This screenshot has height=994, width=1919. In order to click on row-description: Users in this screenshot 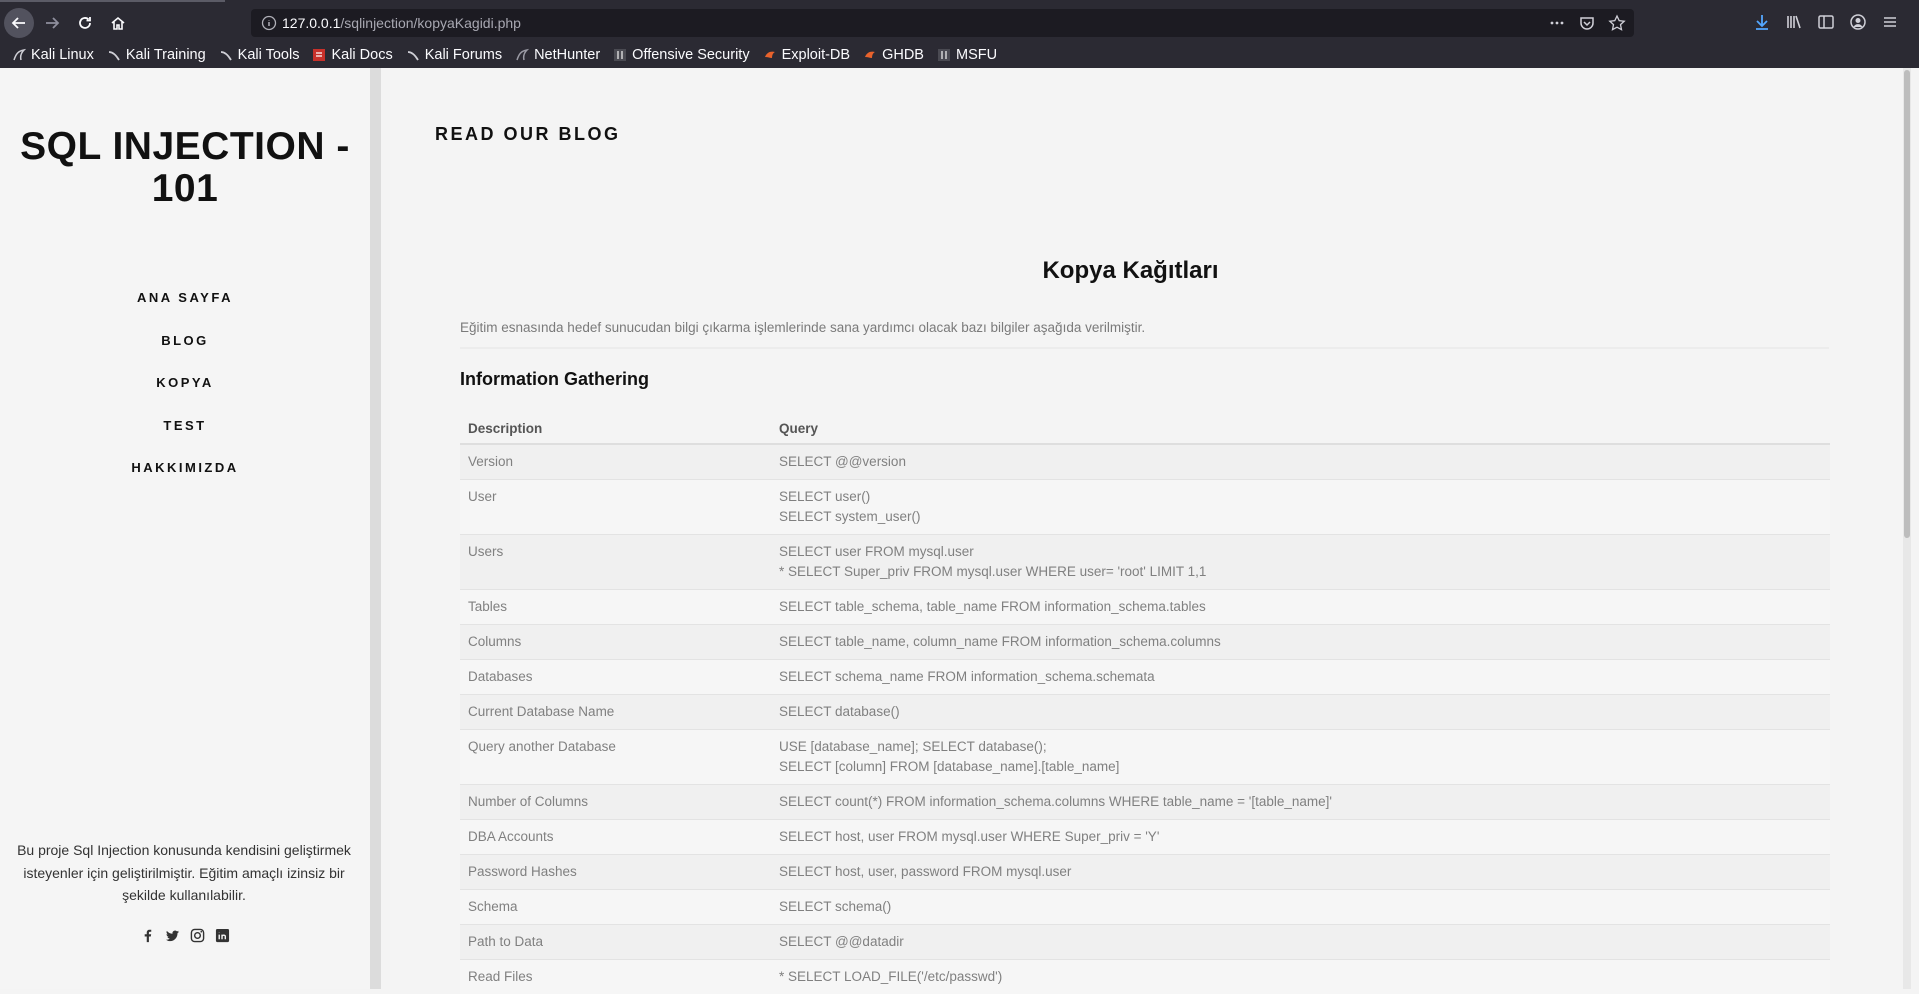, I will do `click(615, 562)`.